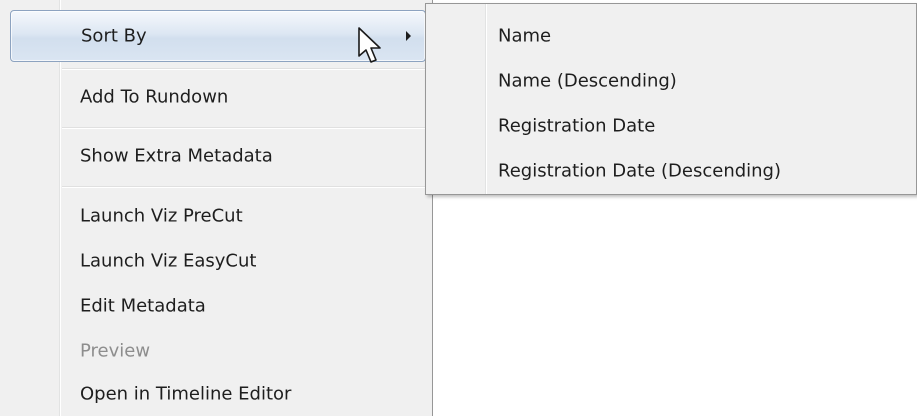 Image resolution: width=917 pixels, height=416 pixels. I want to click on submenu-item-label: Name (Descending), so click(587, 81).